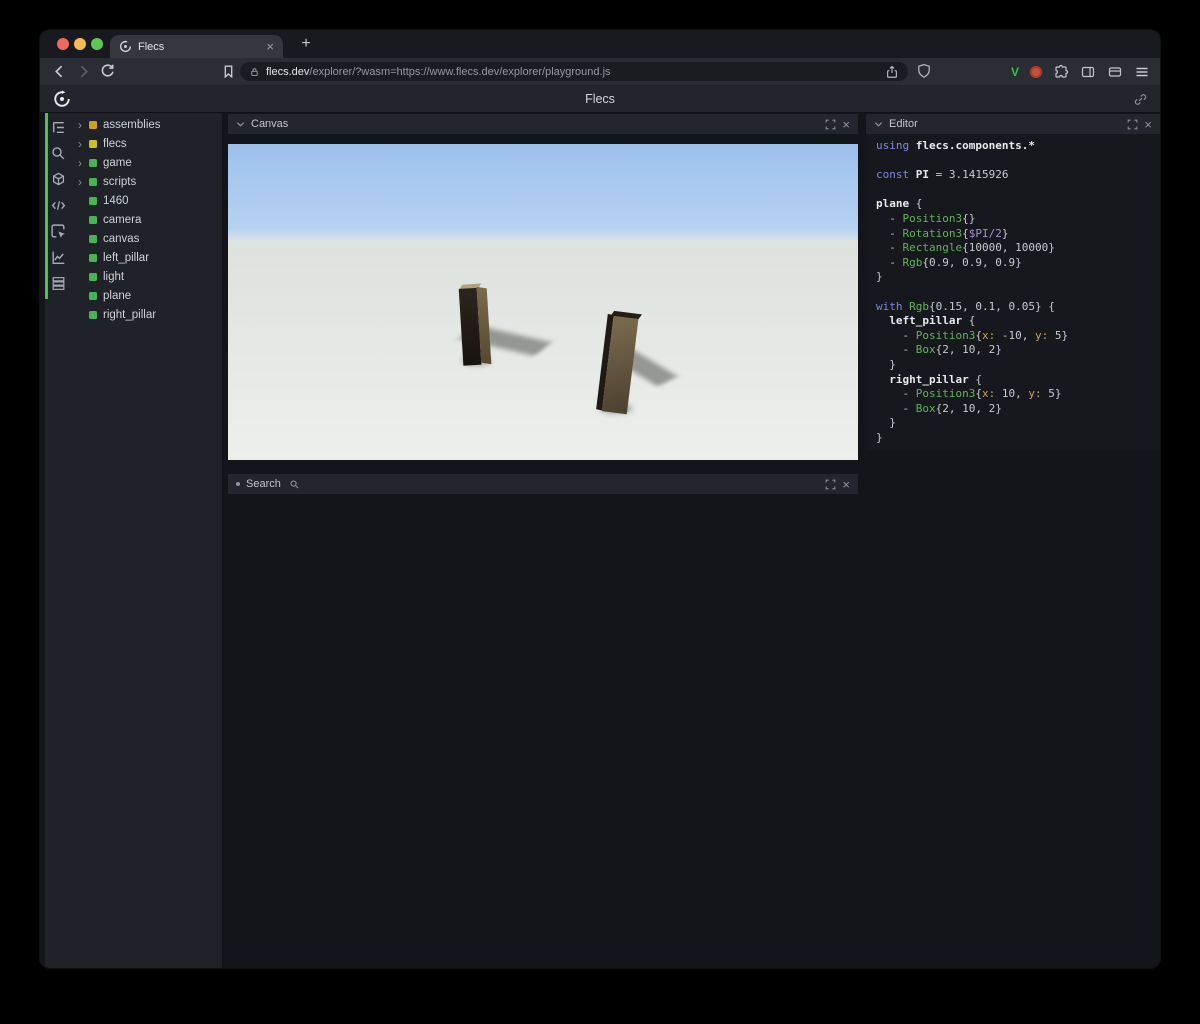  Describe the element at coordinates (58, 231) in the screenshot. I see `inspector-icon` at that location.